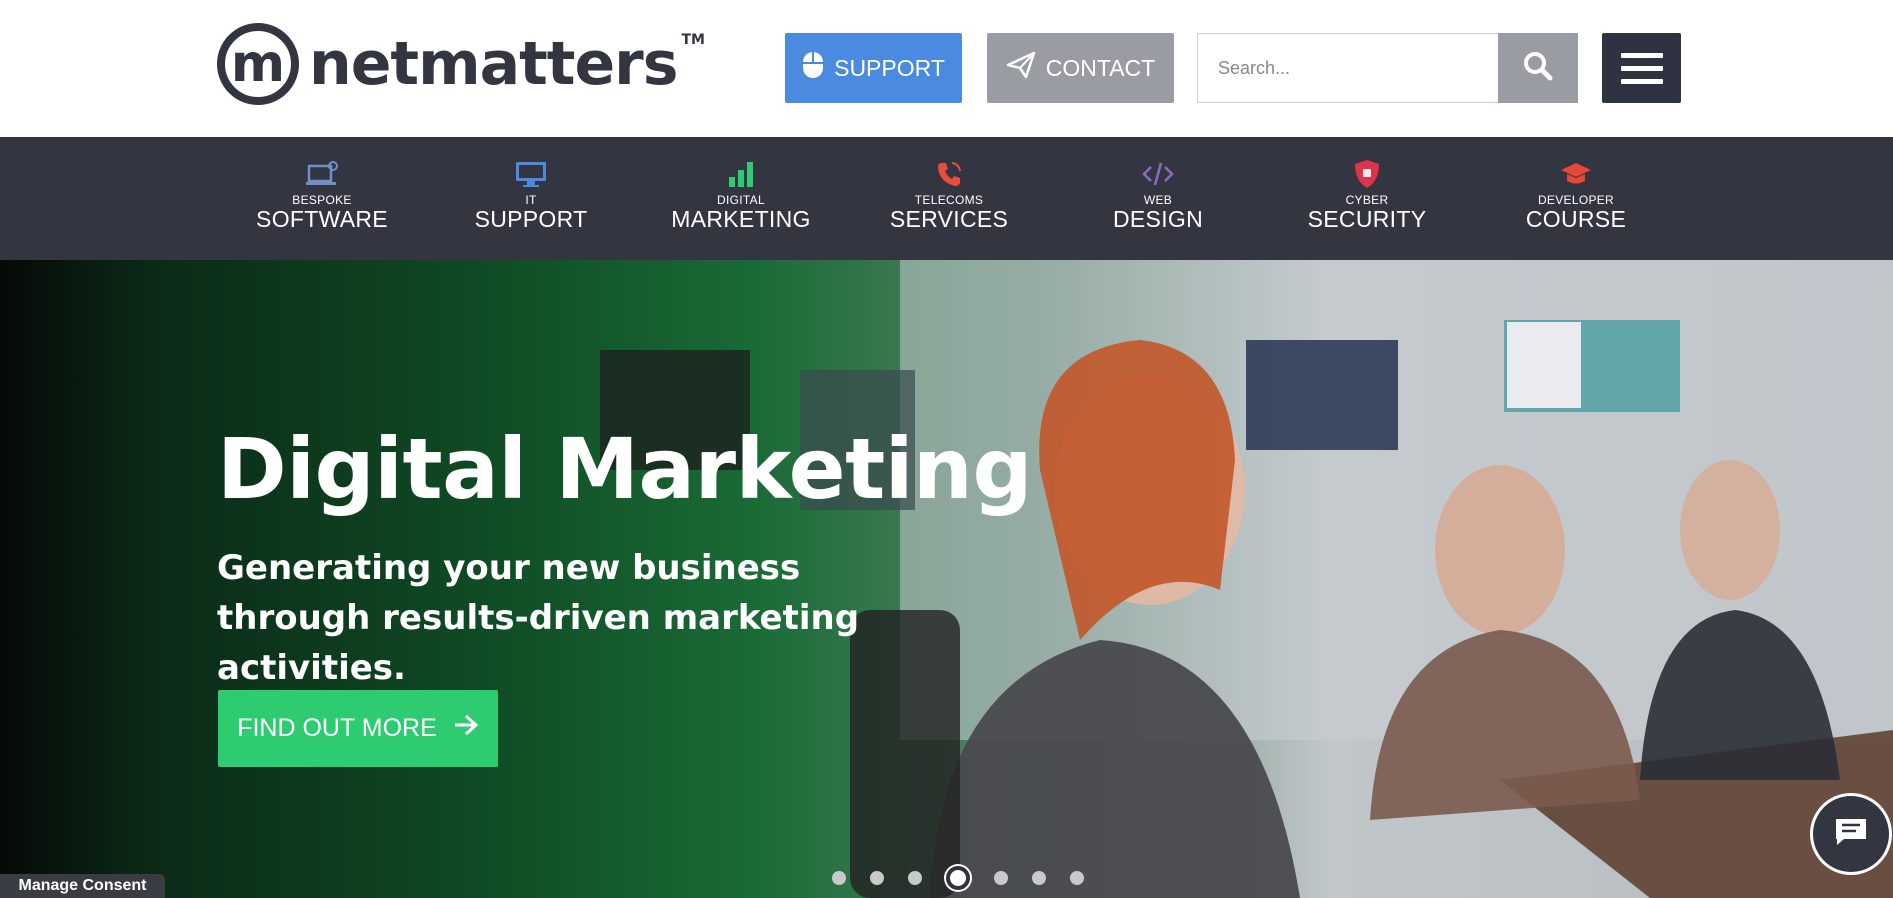 The image size is (1893, 898). I want to click on hamburger-menu-button, so click(1641, 68).